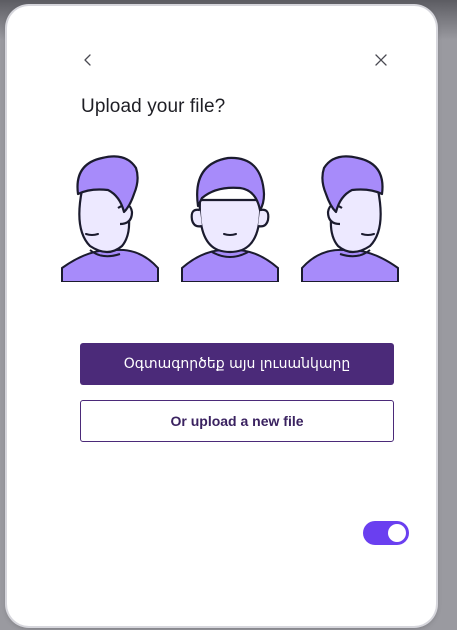  I want to click on close-button, so click(381, 60).